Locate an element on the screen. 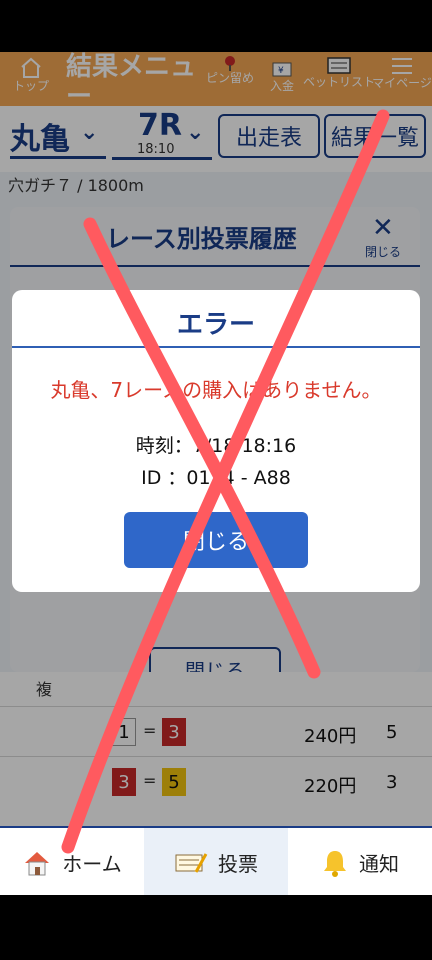 This screenshot has height=960, width=432. bottom-nav-home: ホーム is located at coordinates (72, 861).